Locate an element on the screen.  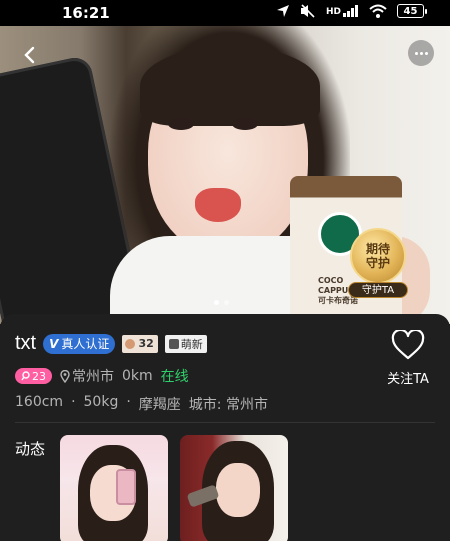
age-value: 23 is located at coordinates (39, 376).